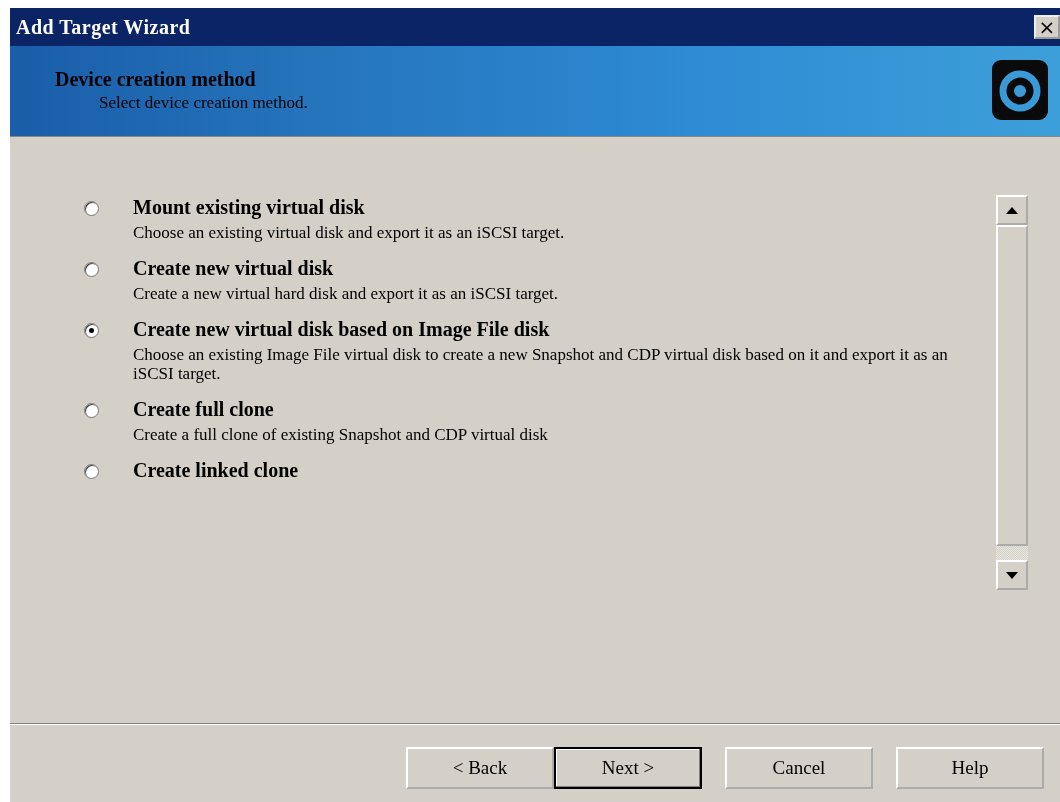 This screenshot has width=1060, height=802. Describe the element at coordinates (541, 364) in the screenshot. I see `option-description: Choose an existing Image File virtual disk to create a new Snapshot and CDP virtual disk based on it and export it as an iSCSI target.` at that location.